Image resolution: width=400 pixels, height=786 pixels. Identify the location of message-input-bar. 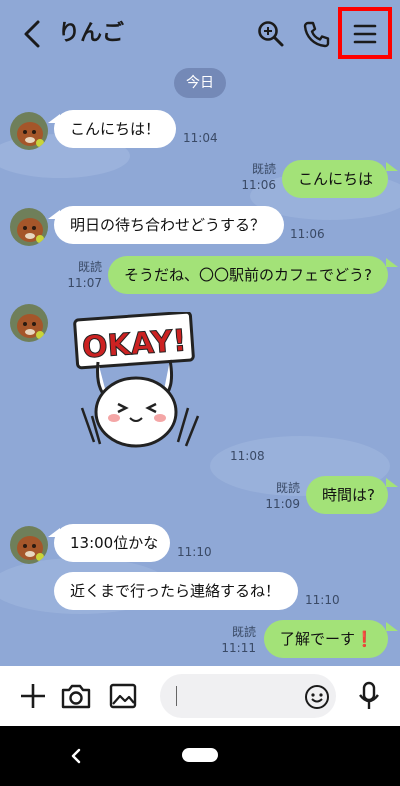
(200, 696).